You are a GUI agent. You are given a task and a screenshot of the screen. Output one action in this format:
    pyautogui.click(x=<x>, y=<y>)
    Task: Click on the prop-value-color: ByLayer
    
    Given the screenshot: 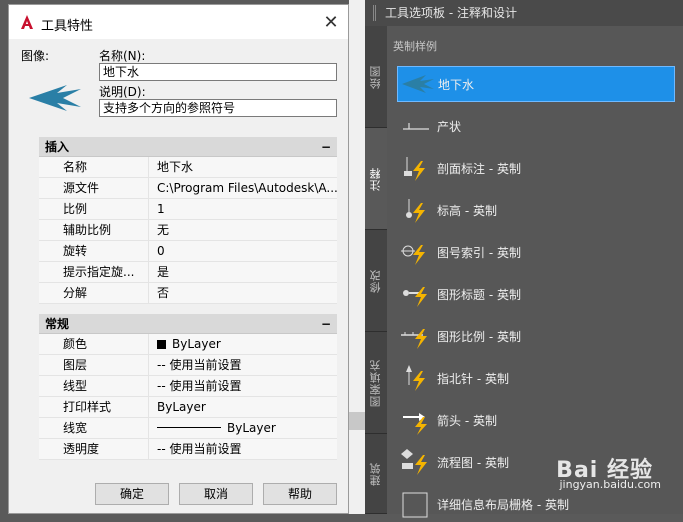 What is the action you would take?
    pyautogui.click(x=243, y=344)
    